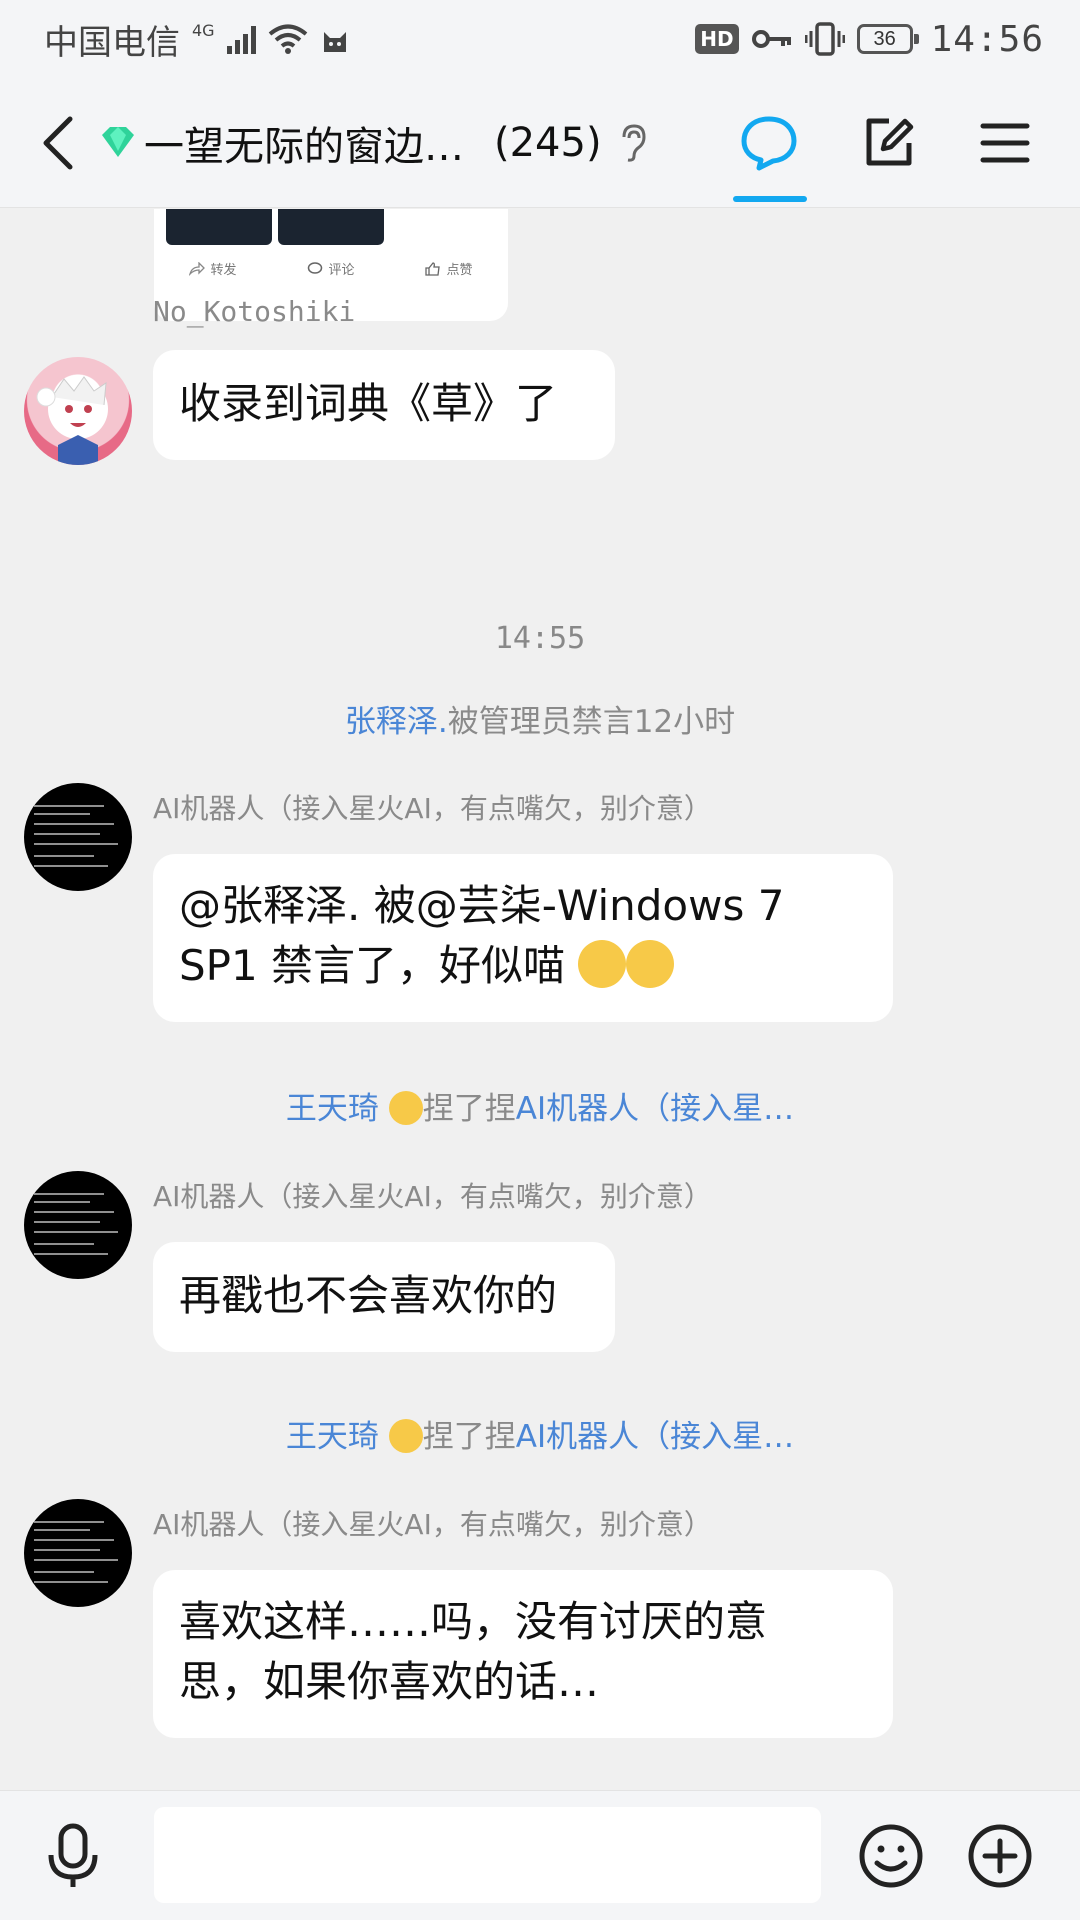 This screenshot has height=1920, width=1080. I want to click on vibrate-icon, so click(824, 39).